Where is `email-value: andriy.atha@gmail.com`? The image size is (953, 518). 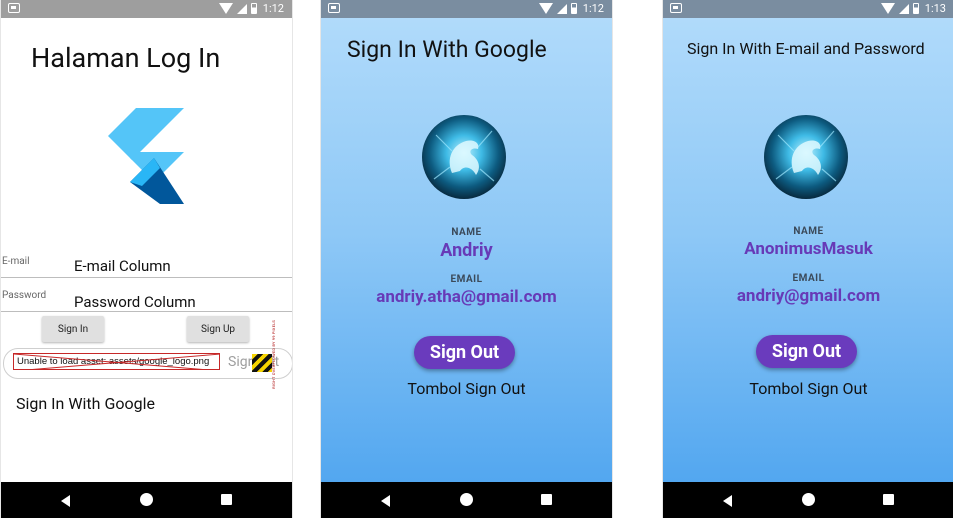
email-value: andriy.atha@gmail.com is located at coordinates (466, 297).